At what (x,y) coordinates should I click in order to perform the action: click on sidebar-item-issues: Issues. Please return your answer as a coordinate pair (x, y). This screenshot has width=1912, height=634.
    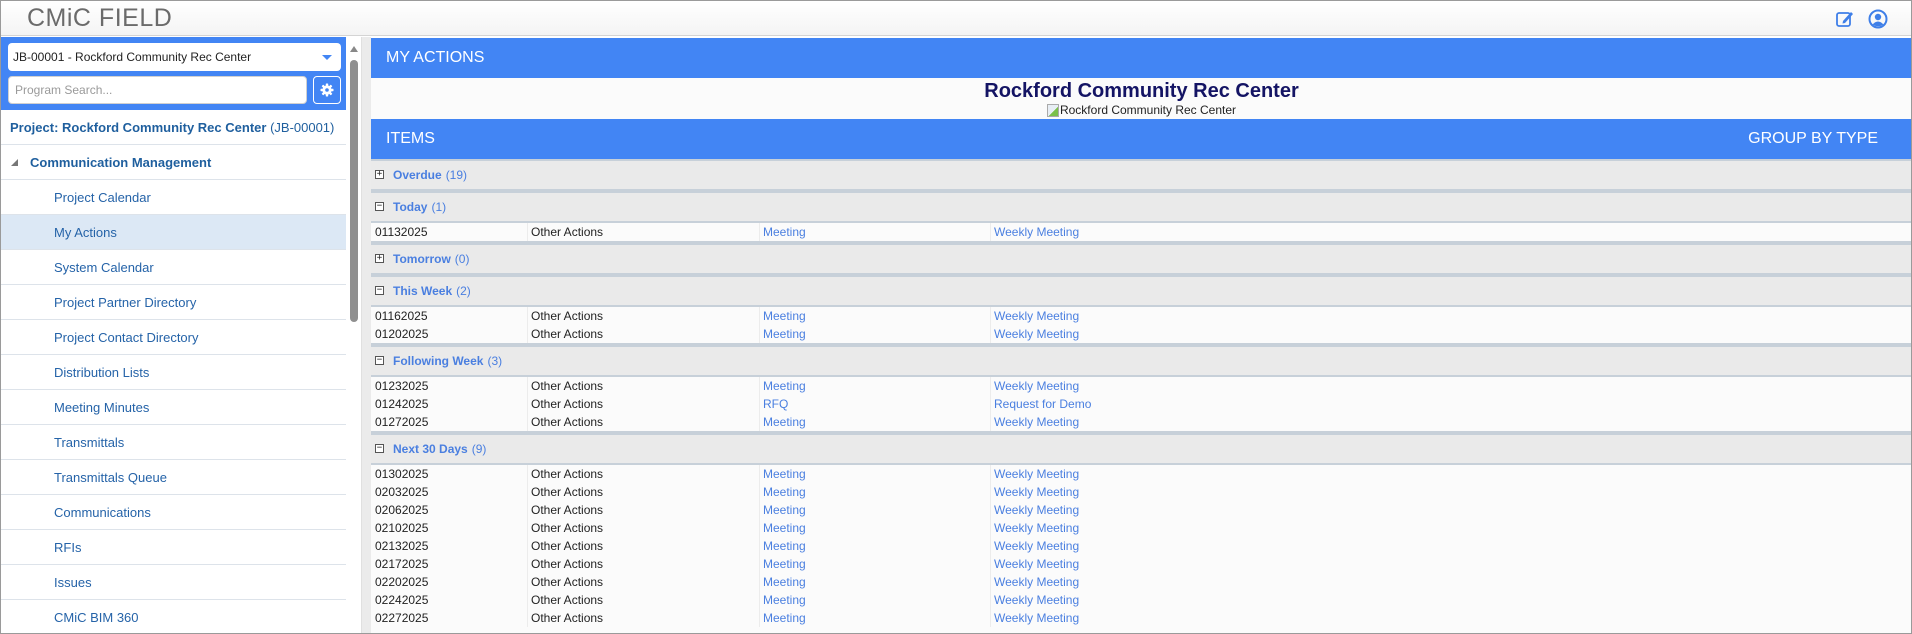
    Looking at the image, I should click on (173, 582).